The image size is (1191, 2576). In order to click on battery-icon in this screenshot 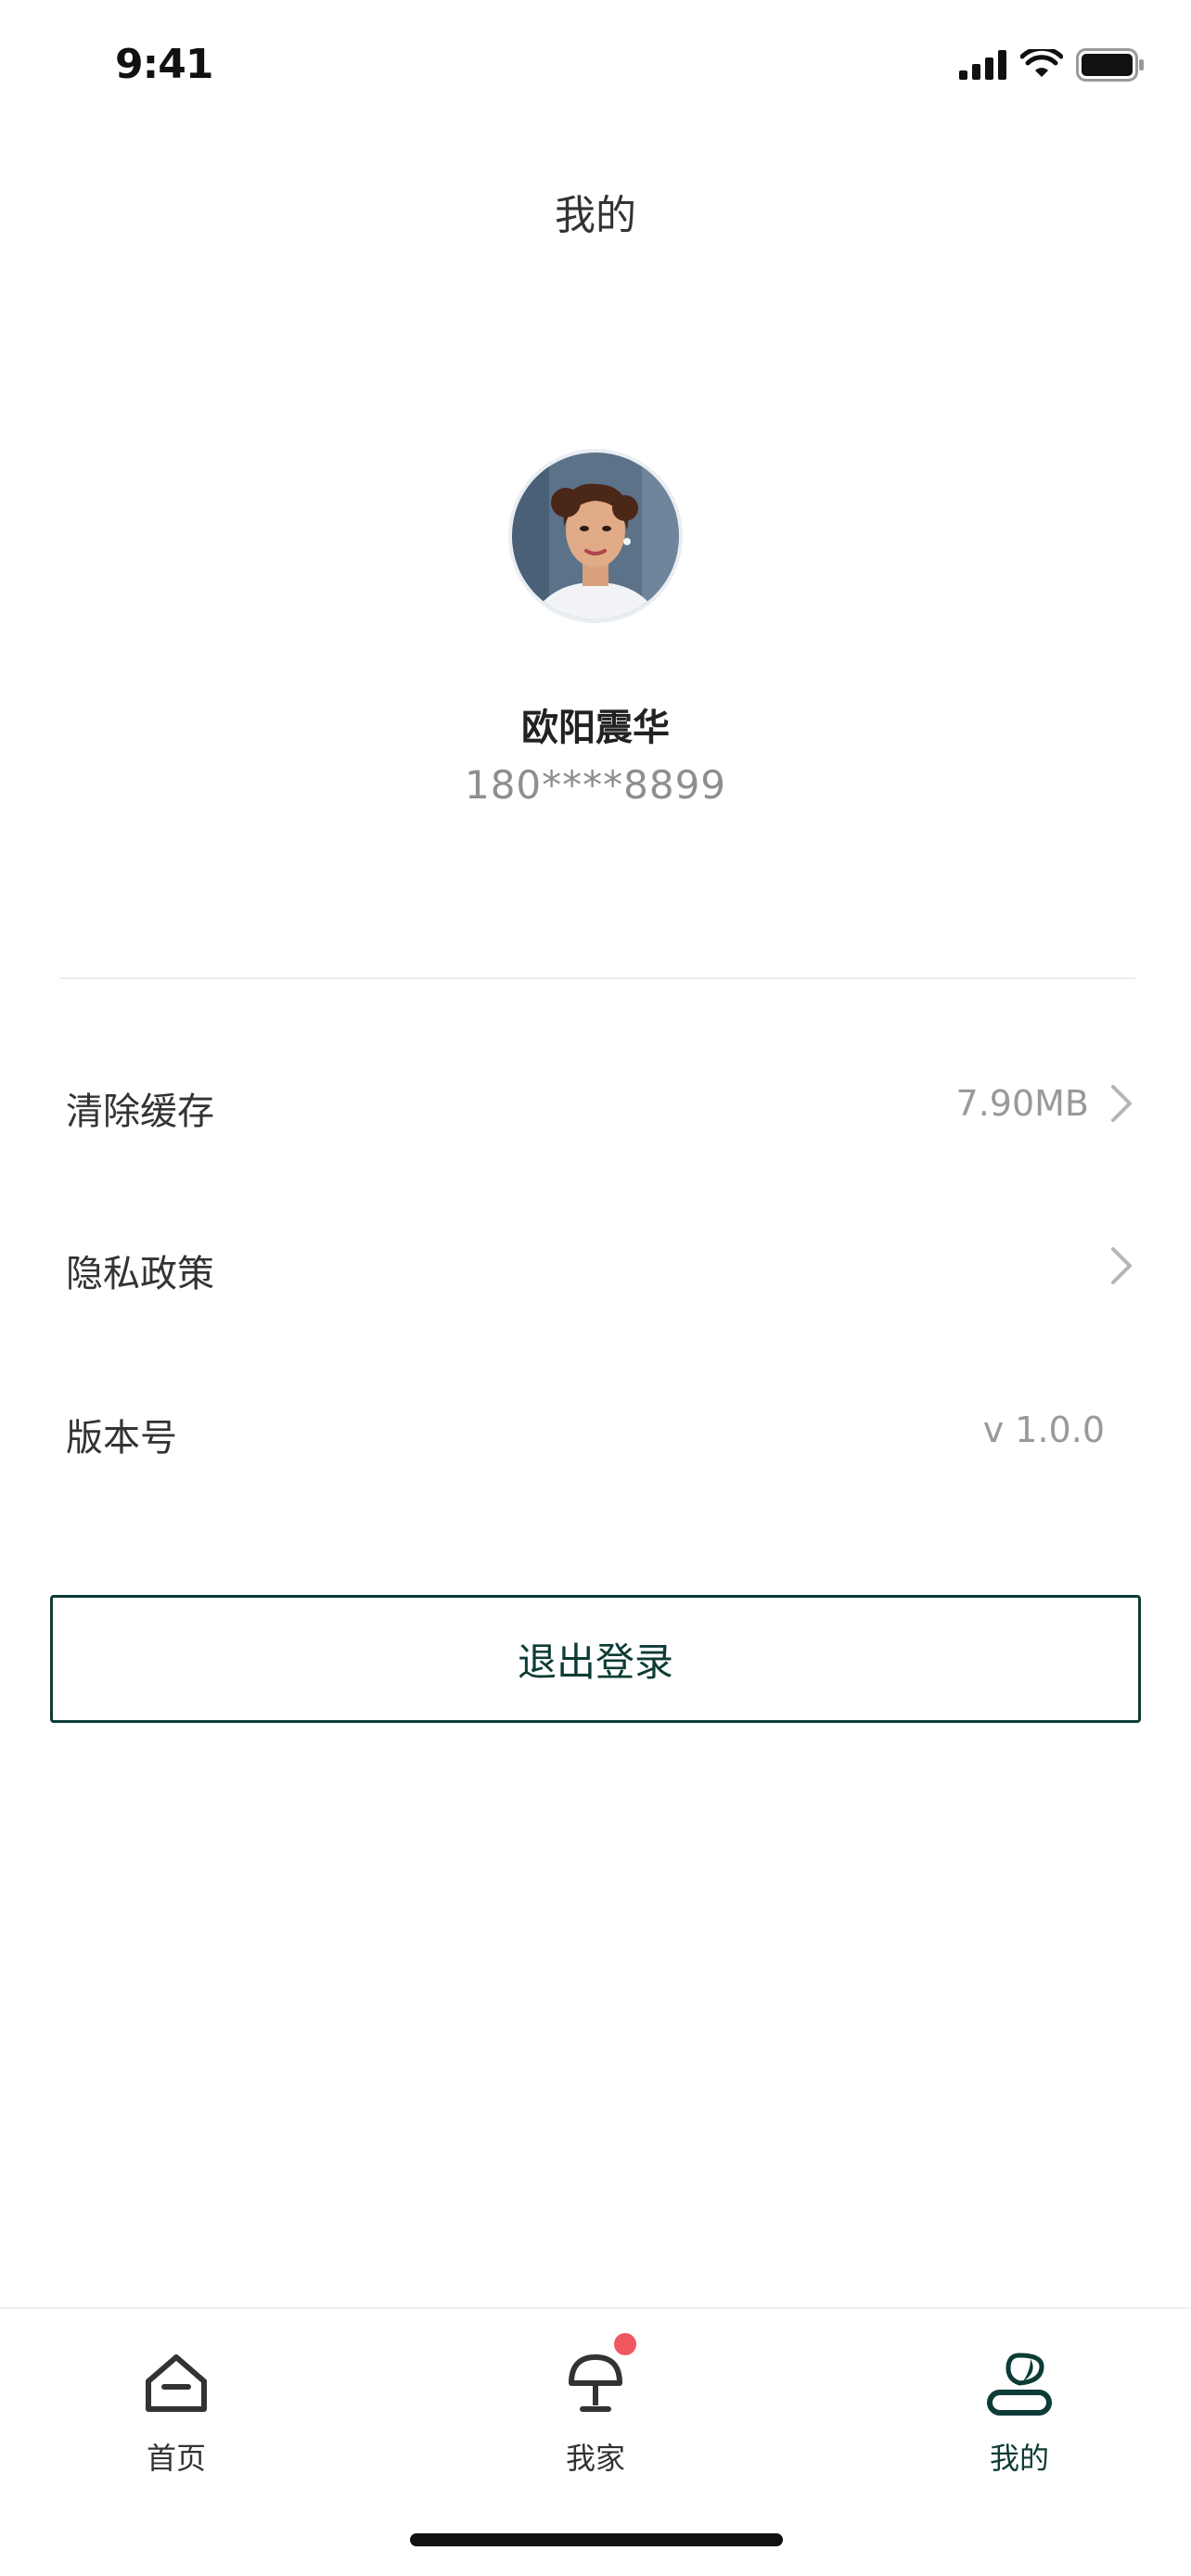, I will do `click(1110, 65)`.